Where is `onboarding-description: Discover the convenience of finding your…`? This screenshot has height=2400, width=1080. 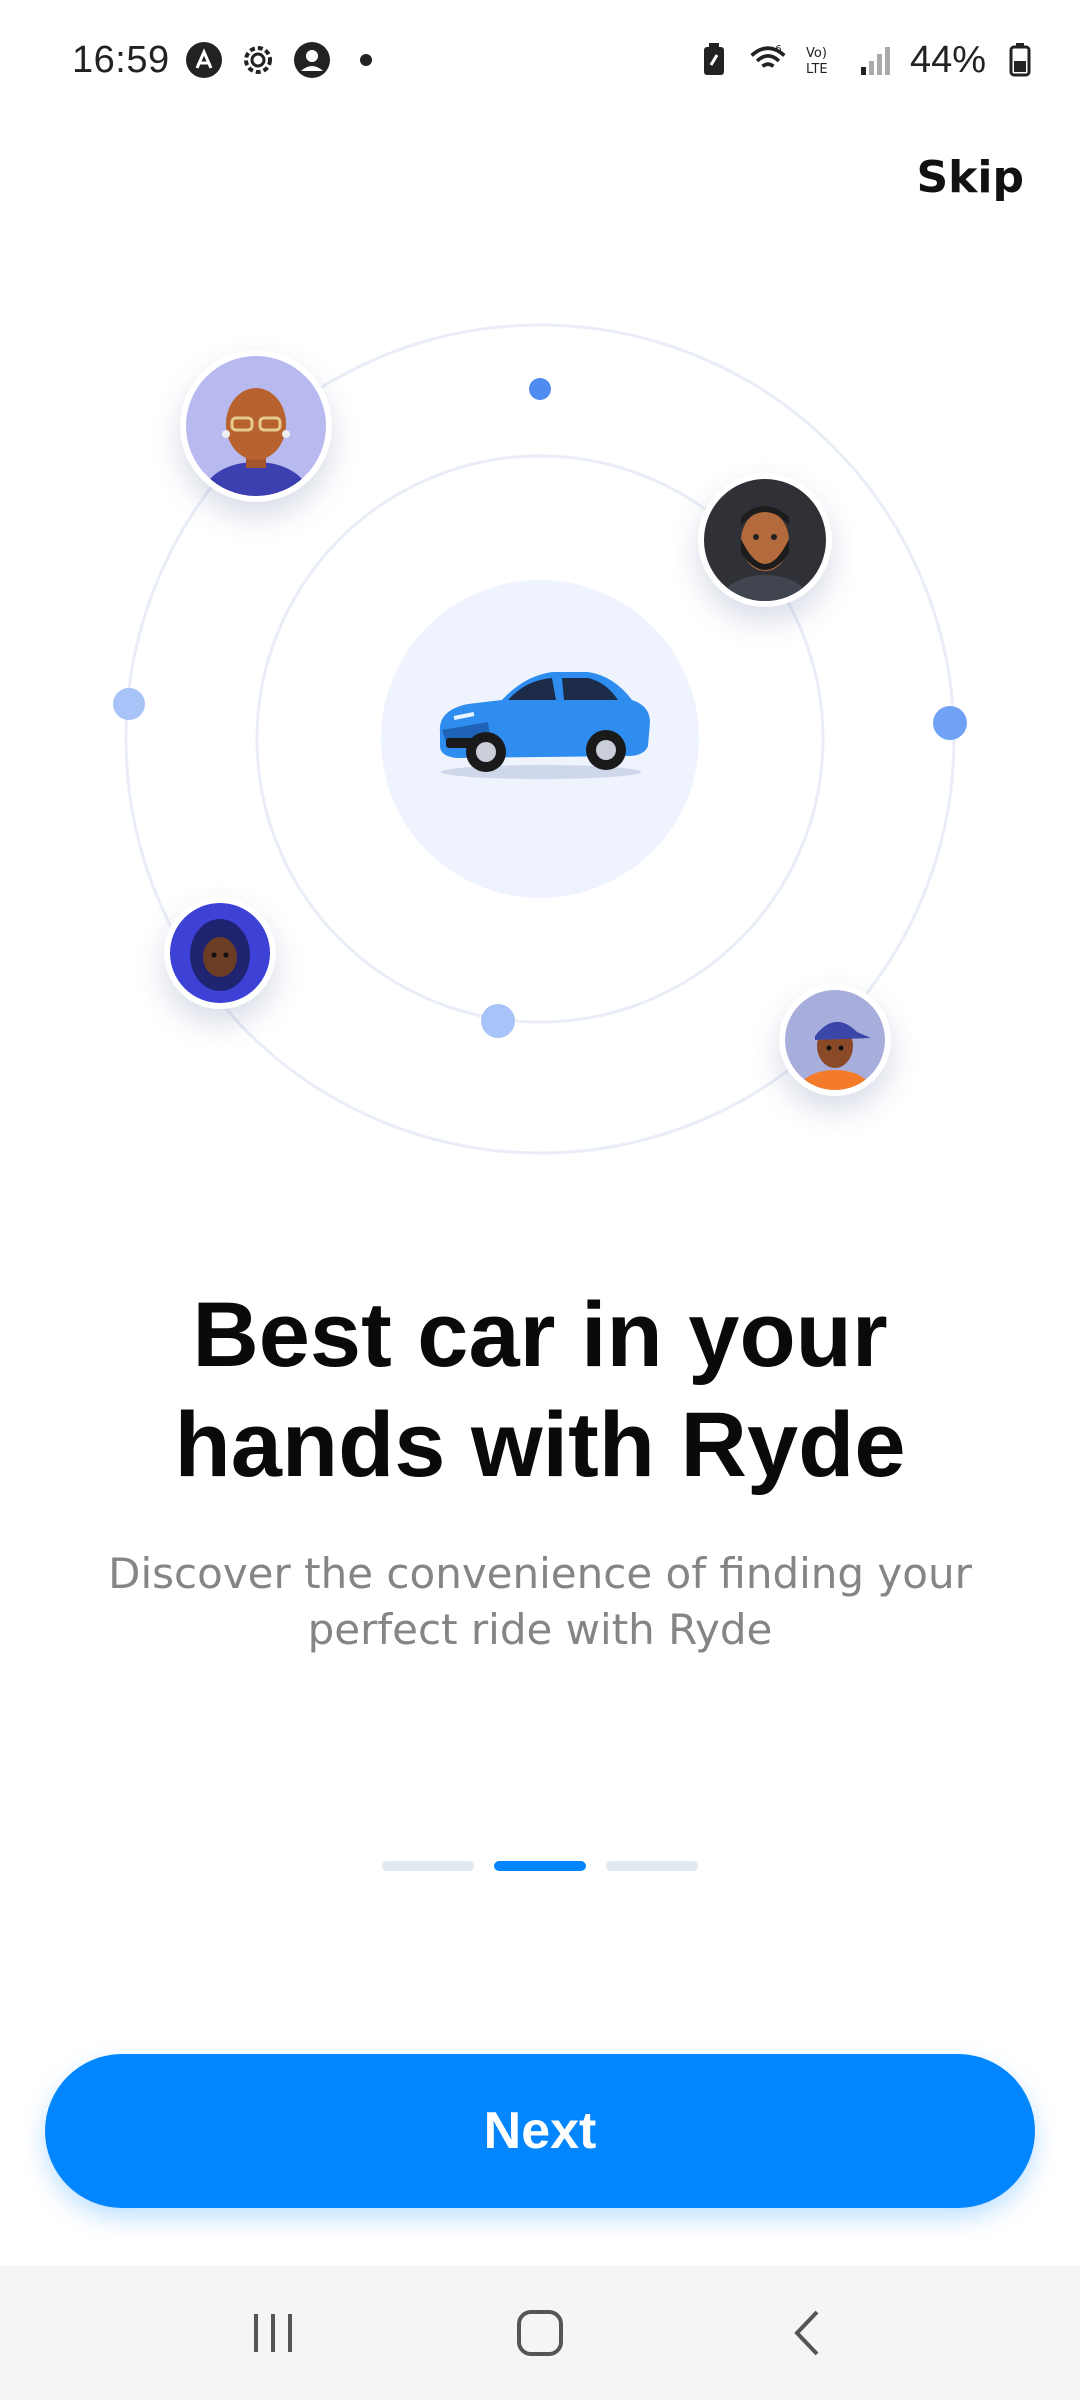
onboarding-description: Discover the convenience of finding your… is located at coordinates (540, 1601).